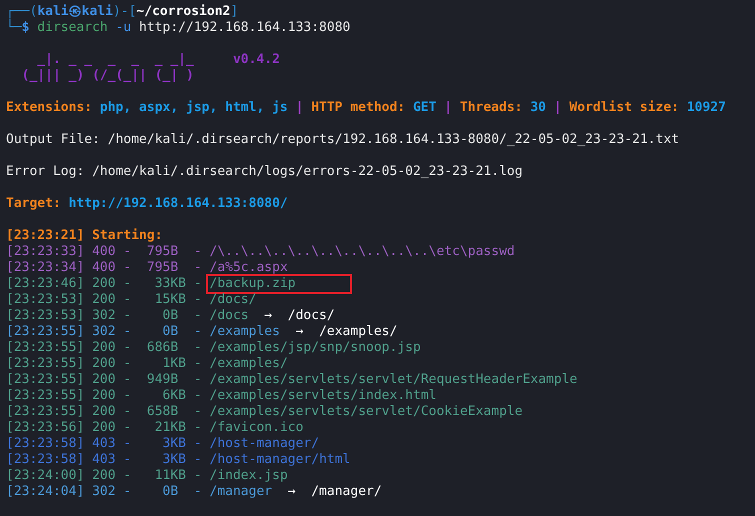 Image resolution: width=755 pixels, height=516 pixels. What do you see at coordinates (394, 380) in the screenshot?
I see `result-path: /examples/servlets/servlet/RequestHeaderExample` at bounding box center [394, 380].